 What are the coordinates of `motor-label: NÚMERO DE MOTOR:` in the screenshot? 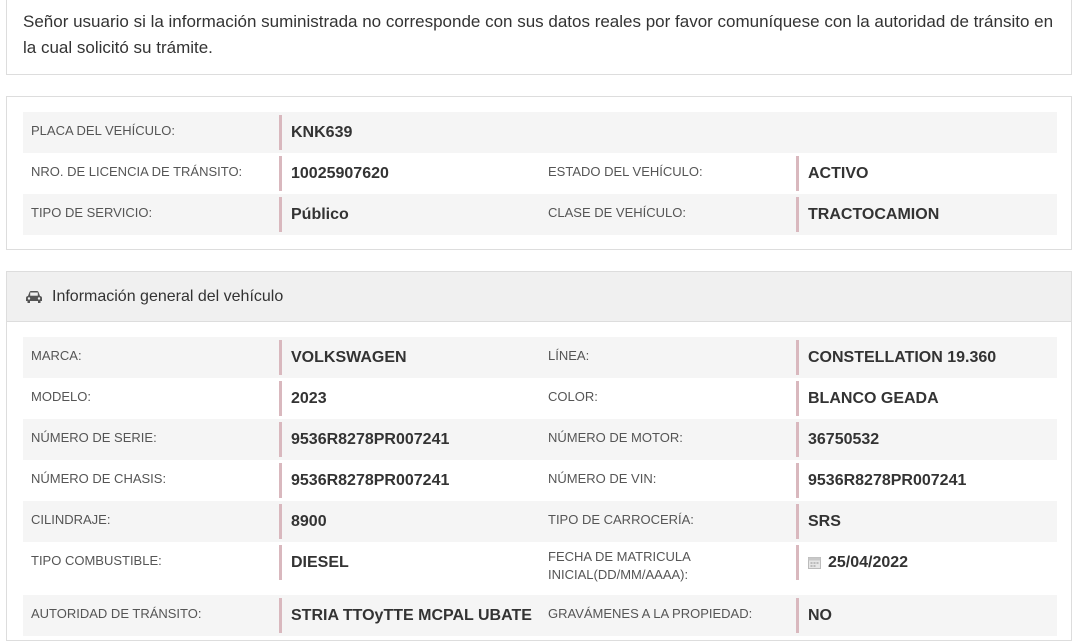 It's located at (615, 437).